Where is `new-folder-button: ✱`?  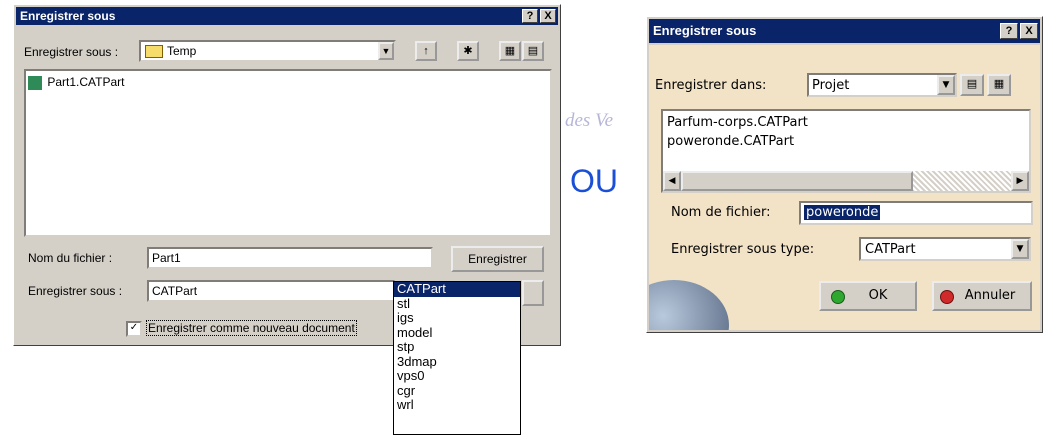 new-folder-button: ✱ is located at coordinates (468, 51).